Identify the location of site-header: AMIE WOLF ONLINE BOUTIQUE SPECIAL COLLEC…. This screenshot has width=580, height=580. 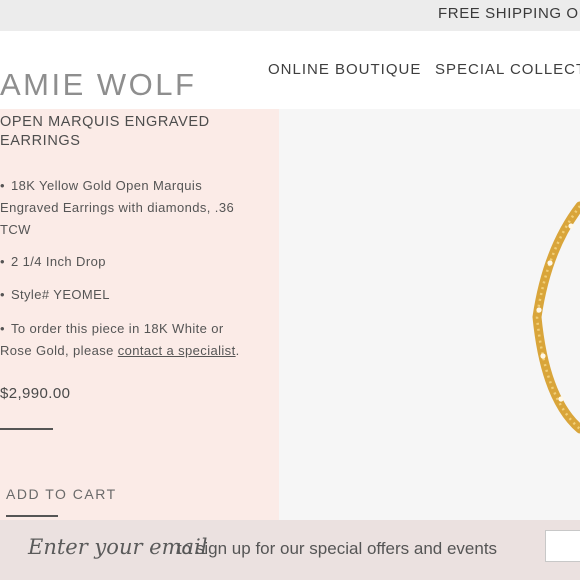
(290, 70).